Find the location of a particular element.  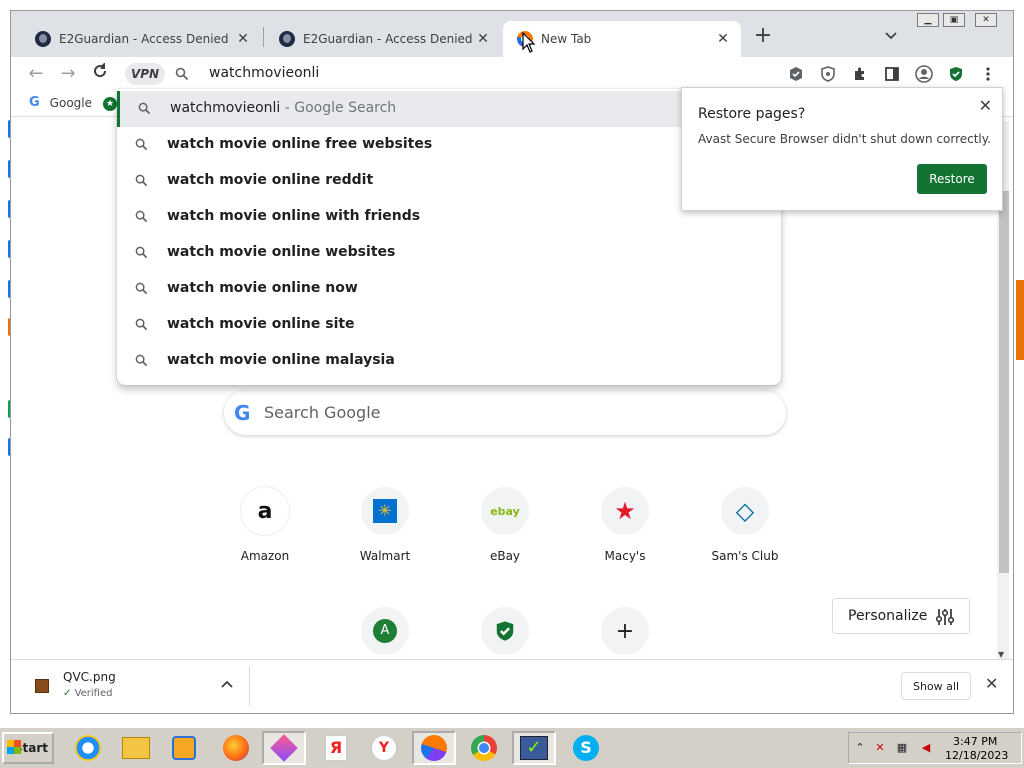

shortcut-label: Walmart is located at coordinates (385, 556).